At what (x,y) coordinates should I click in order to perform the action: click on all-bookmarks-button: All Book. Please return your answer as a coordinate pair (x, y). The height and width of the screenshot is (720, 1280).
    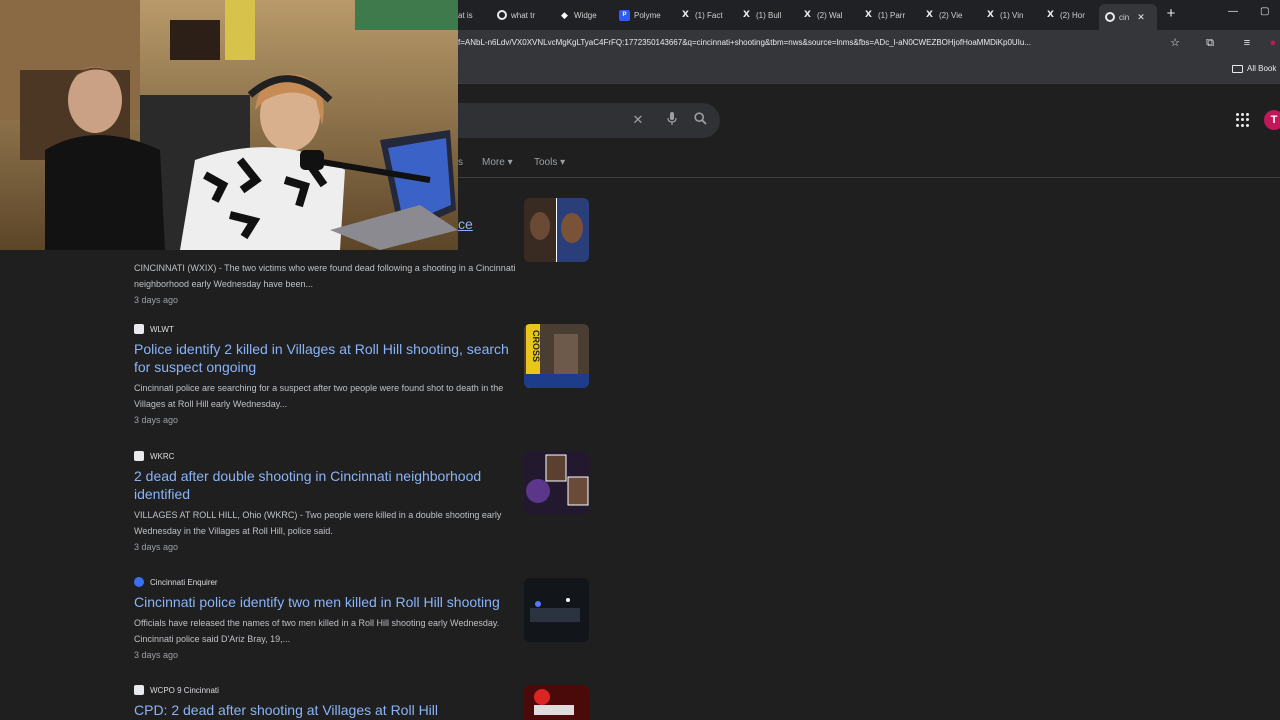
    Looking at the image, I should click on (1254, 68).